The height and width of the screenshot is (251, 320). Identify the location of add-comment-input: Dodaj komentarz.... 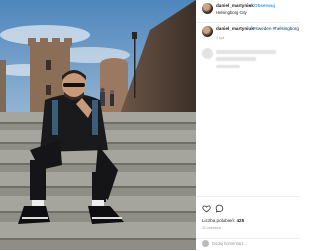
(229, 243).